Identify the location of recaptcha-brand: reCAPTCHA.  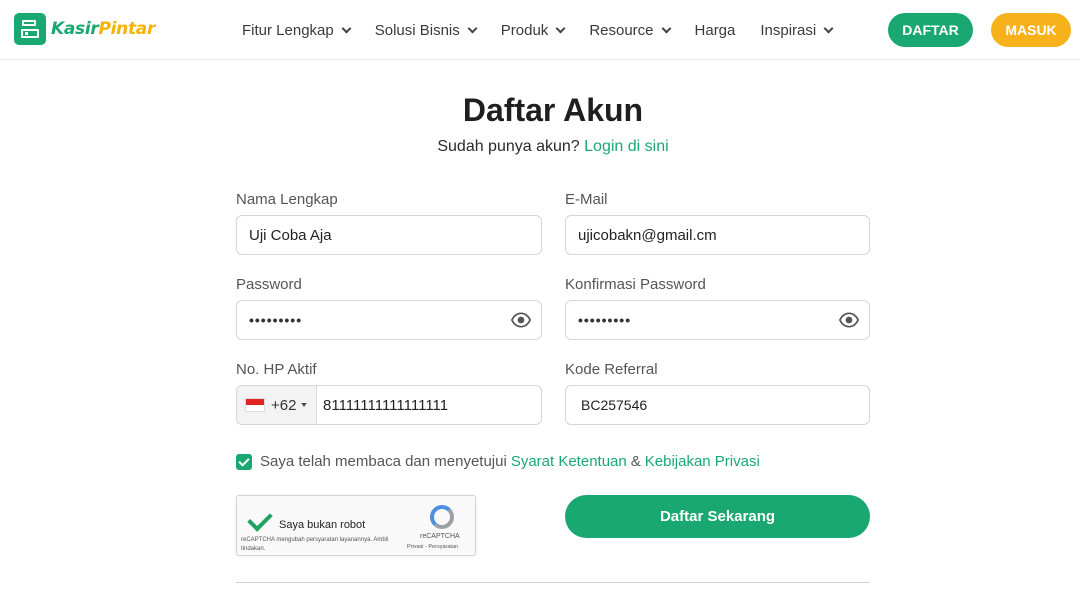
(440, 536).